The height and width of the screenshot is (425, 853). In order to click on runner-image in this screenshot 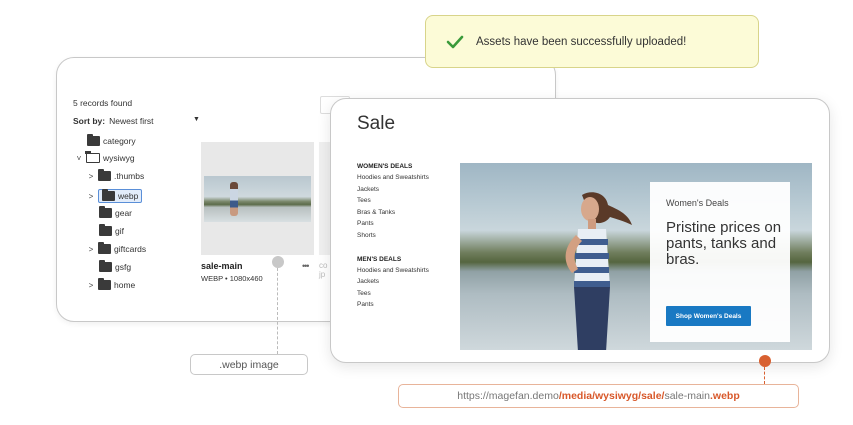, I will do `click(598, 271)`.